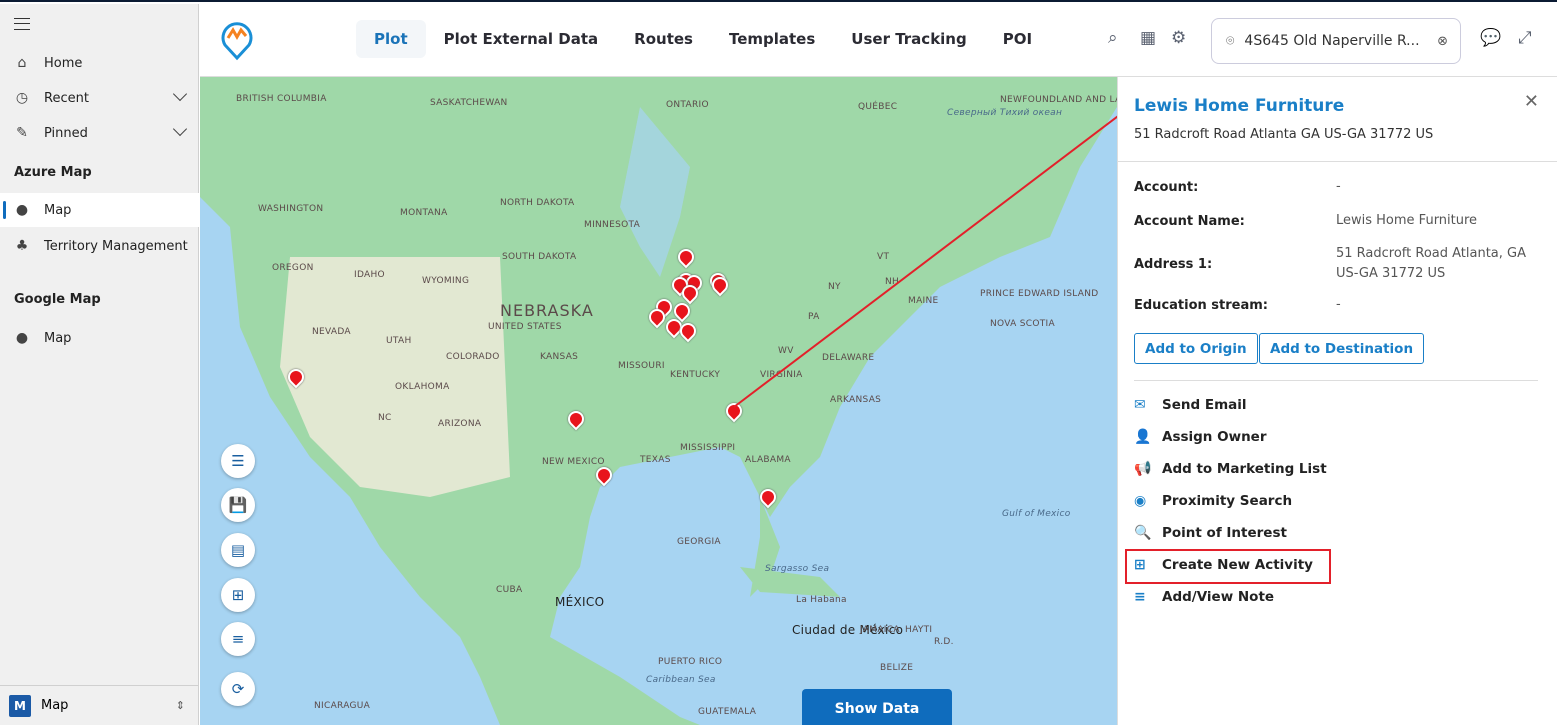  I want to click on field-label: Address 1:, so click(1173, 264).